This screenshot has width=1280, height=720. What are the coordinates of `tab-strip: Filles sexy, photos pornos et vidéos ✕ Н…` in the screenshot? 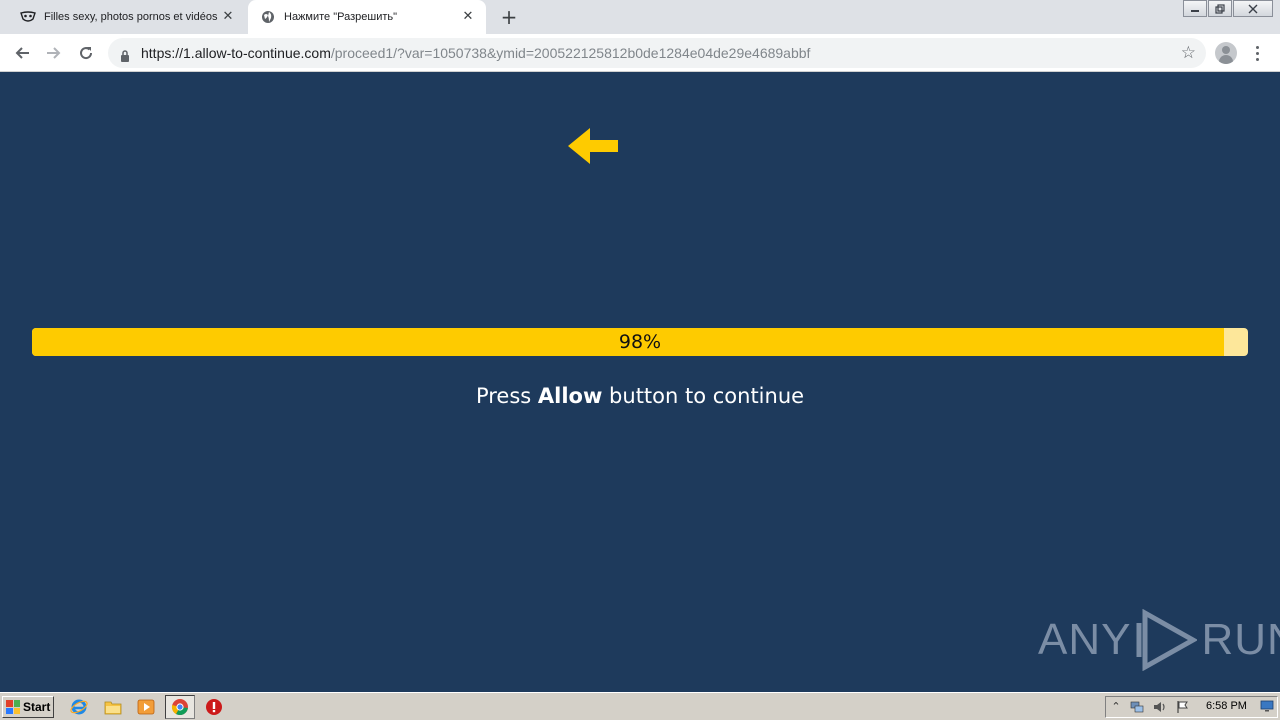 It's located at (640, 17).